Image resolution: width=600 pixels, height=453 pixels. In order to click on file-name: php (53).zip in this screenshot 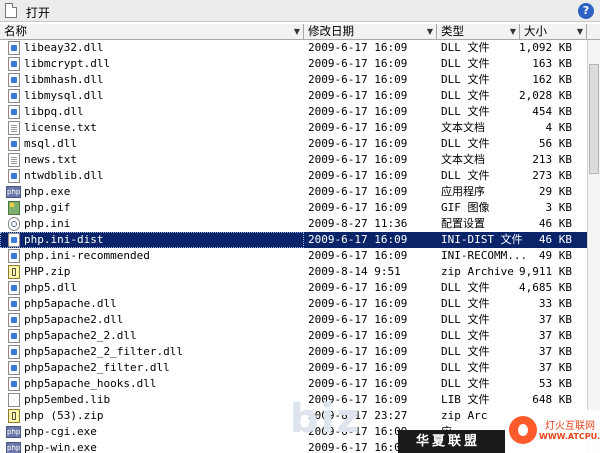, I will do `click(64, 415)`.